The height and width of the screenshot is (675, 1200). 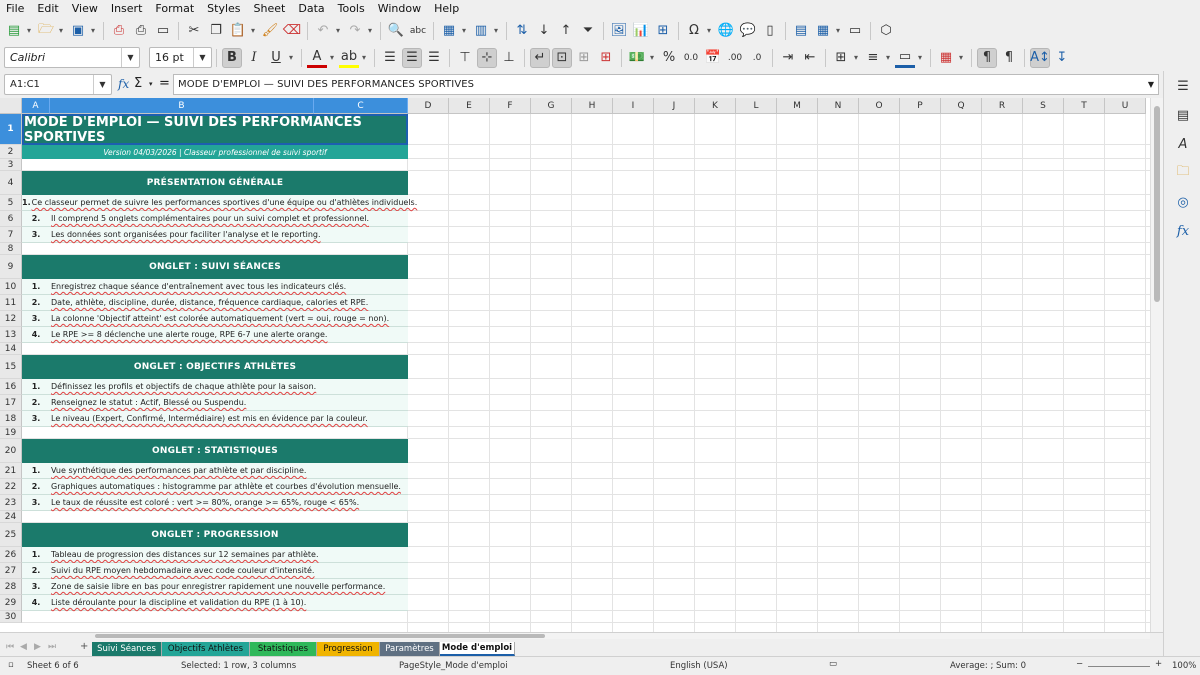 I want to click on row-header-9: 9, so click(x=11, y=267).